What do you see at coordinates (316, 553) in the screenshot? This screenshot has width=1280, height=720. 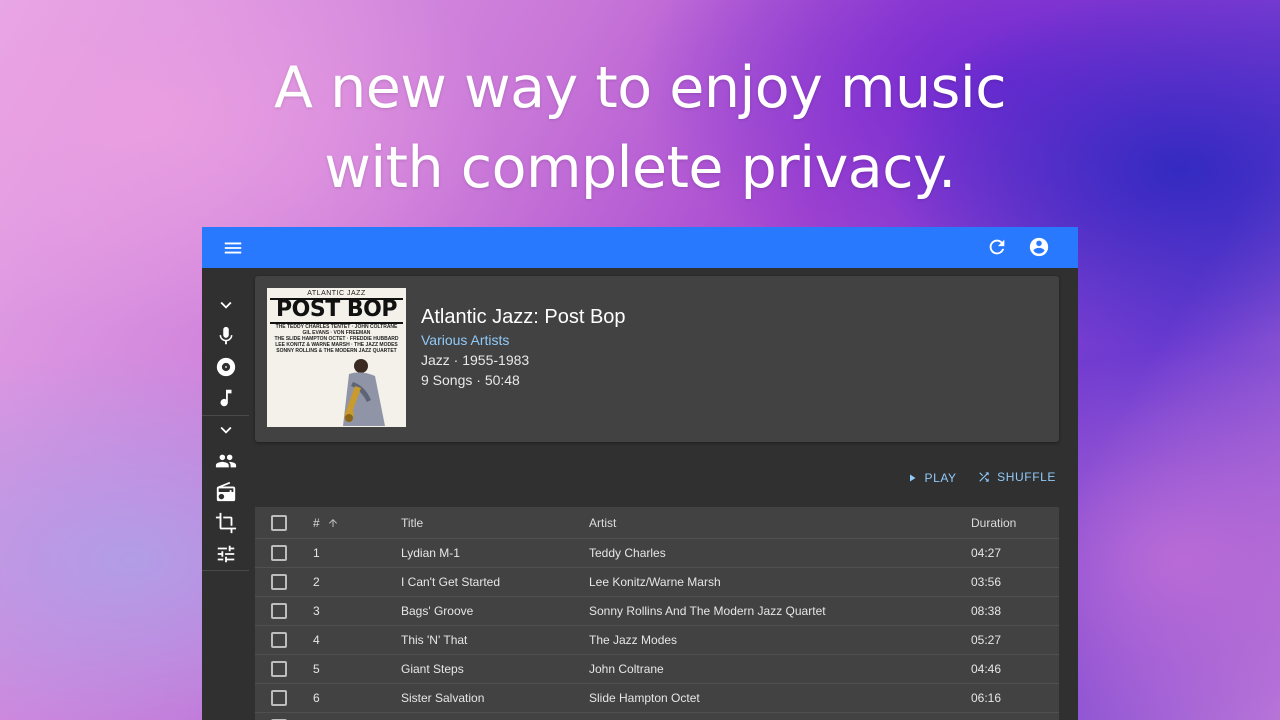 I see `track-number: 1` at bounding box center [316, 553].